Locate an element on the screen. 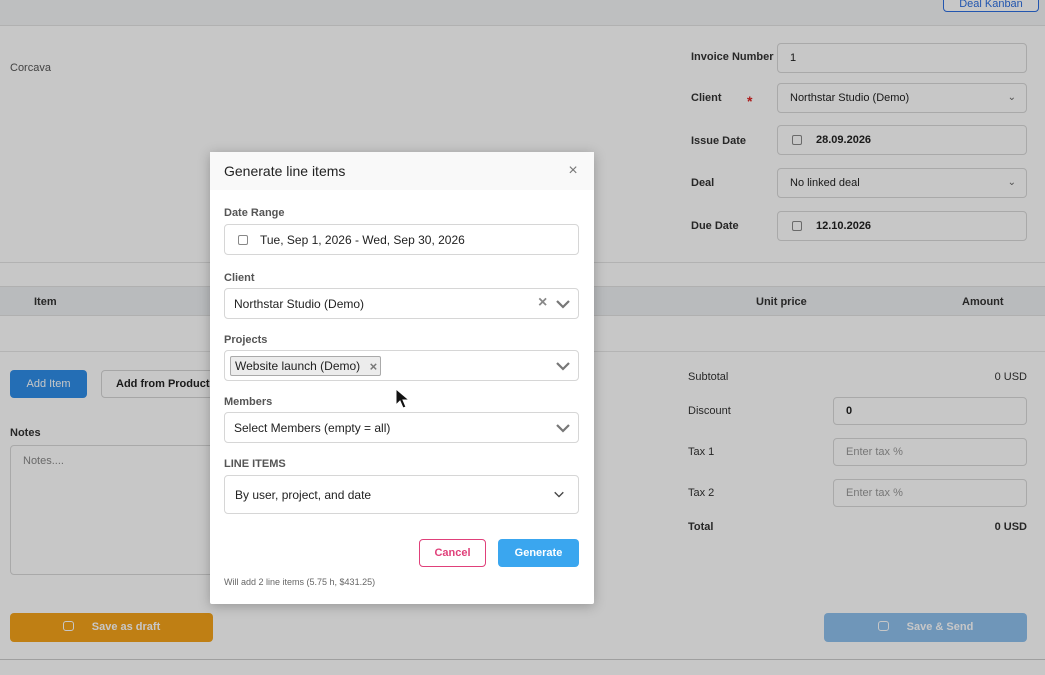  client-label: Client is located at coordinates (239, 278).